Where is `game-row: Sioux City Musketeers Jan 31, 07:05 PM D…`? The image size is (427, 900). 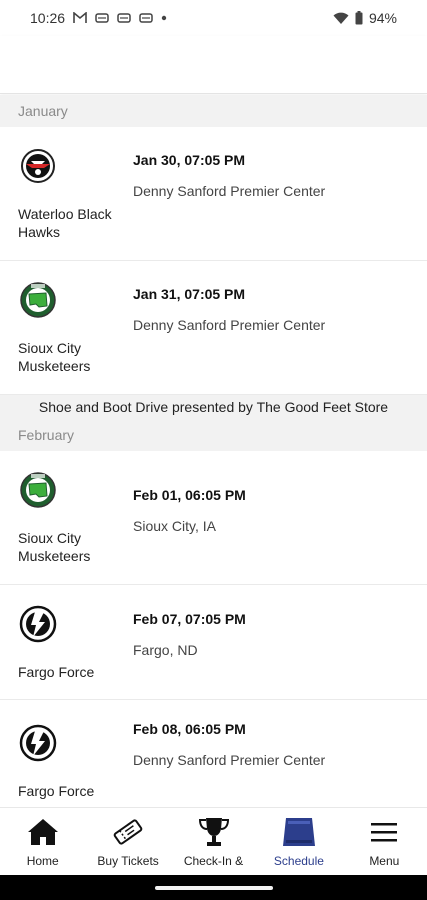 game-row: Sioux City Musketeers Jan 31, 07:05 PM D… is located at coordinates (213, 328).